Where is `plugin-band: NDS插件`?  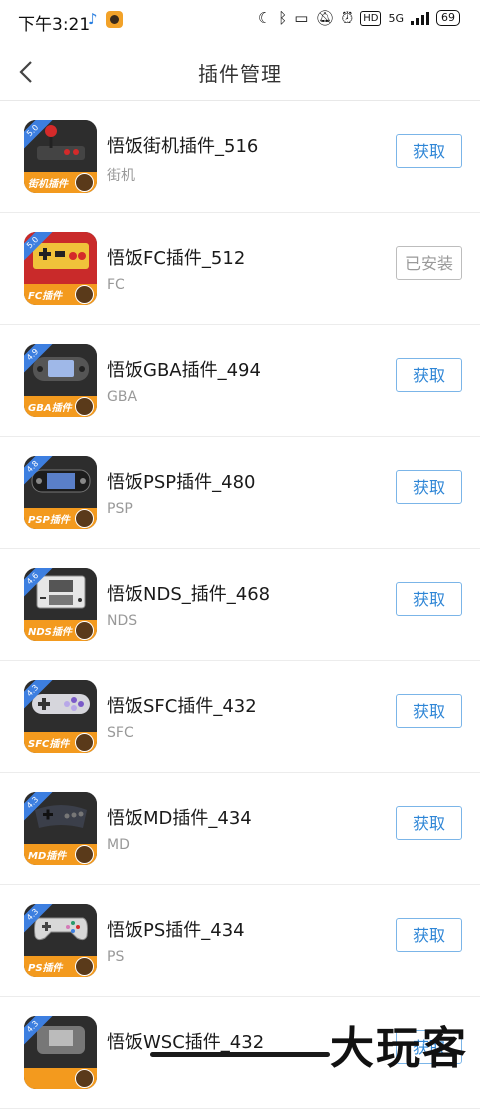
plugin-band: NDS插件 is located at coordinates (60, 630).